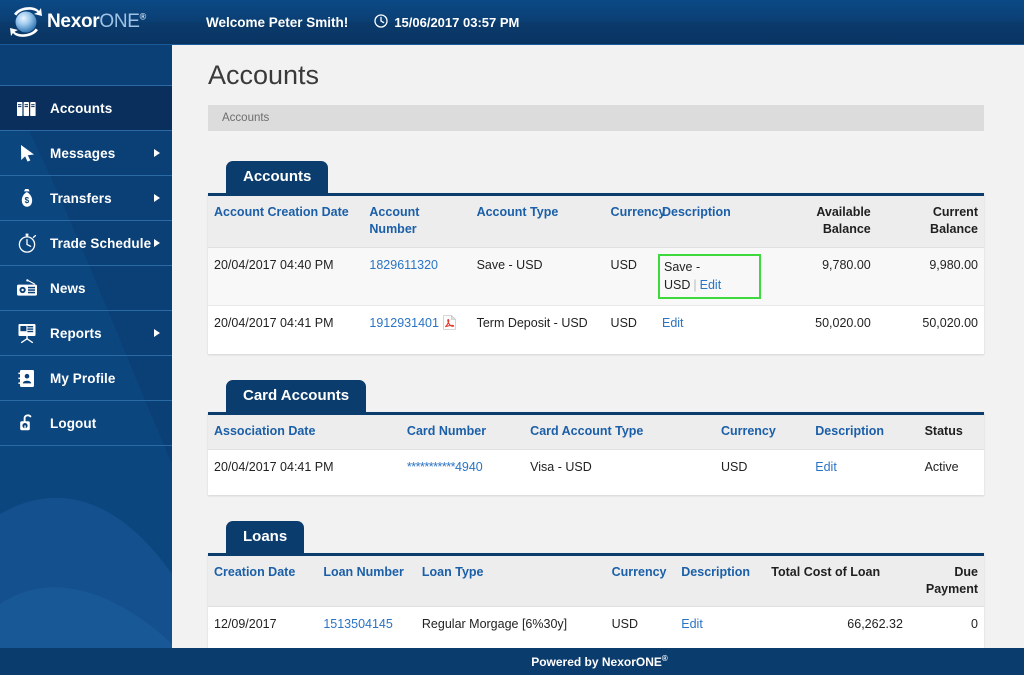  Describe the element at coordinates (86, 333) in the screenshot. I see `sidebar-item-reports: Reports` at that location.